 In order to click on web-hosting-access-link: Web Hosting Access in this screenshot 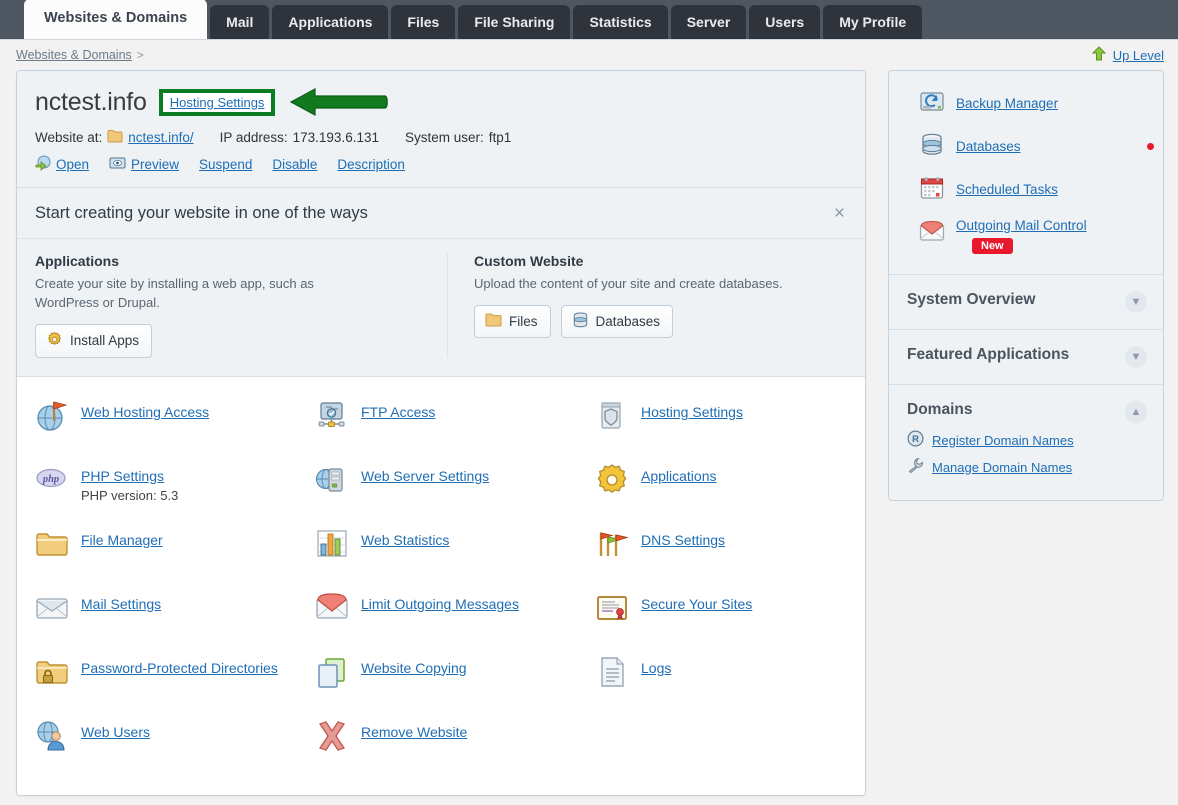, I will do `click(145, 412)`.